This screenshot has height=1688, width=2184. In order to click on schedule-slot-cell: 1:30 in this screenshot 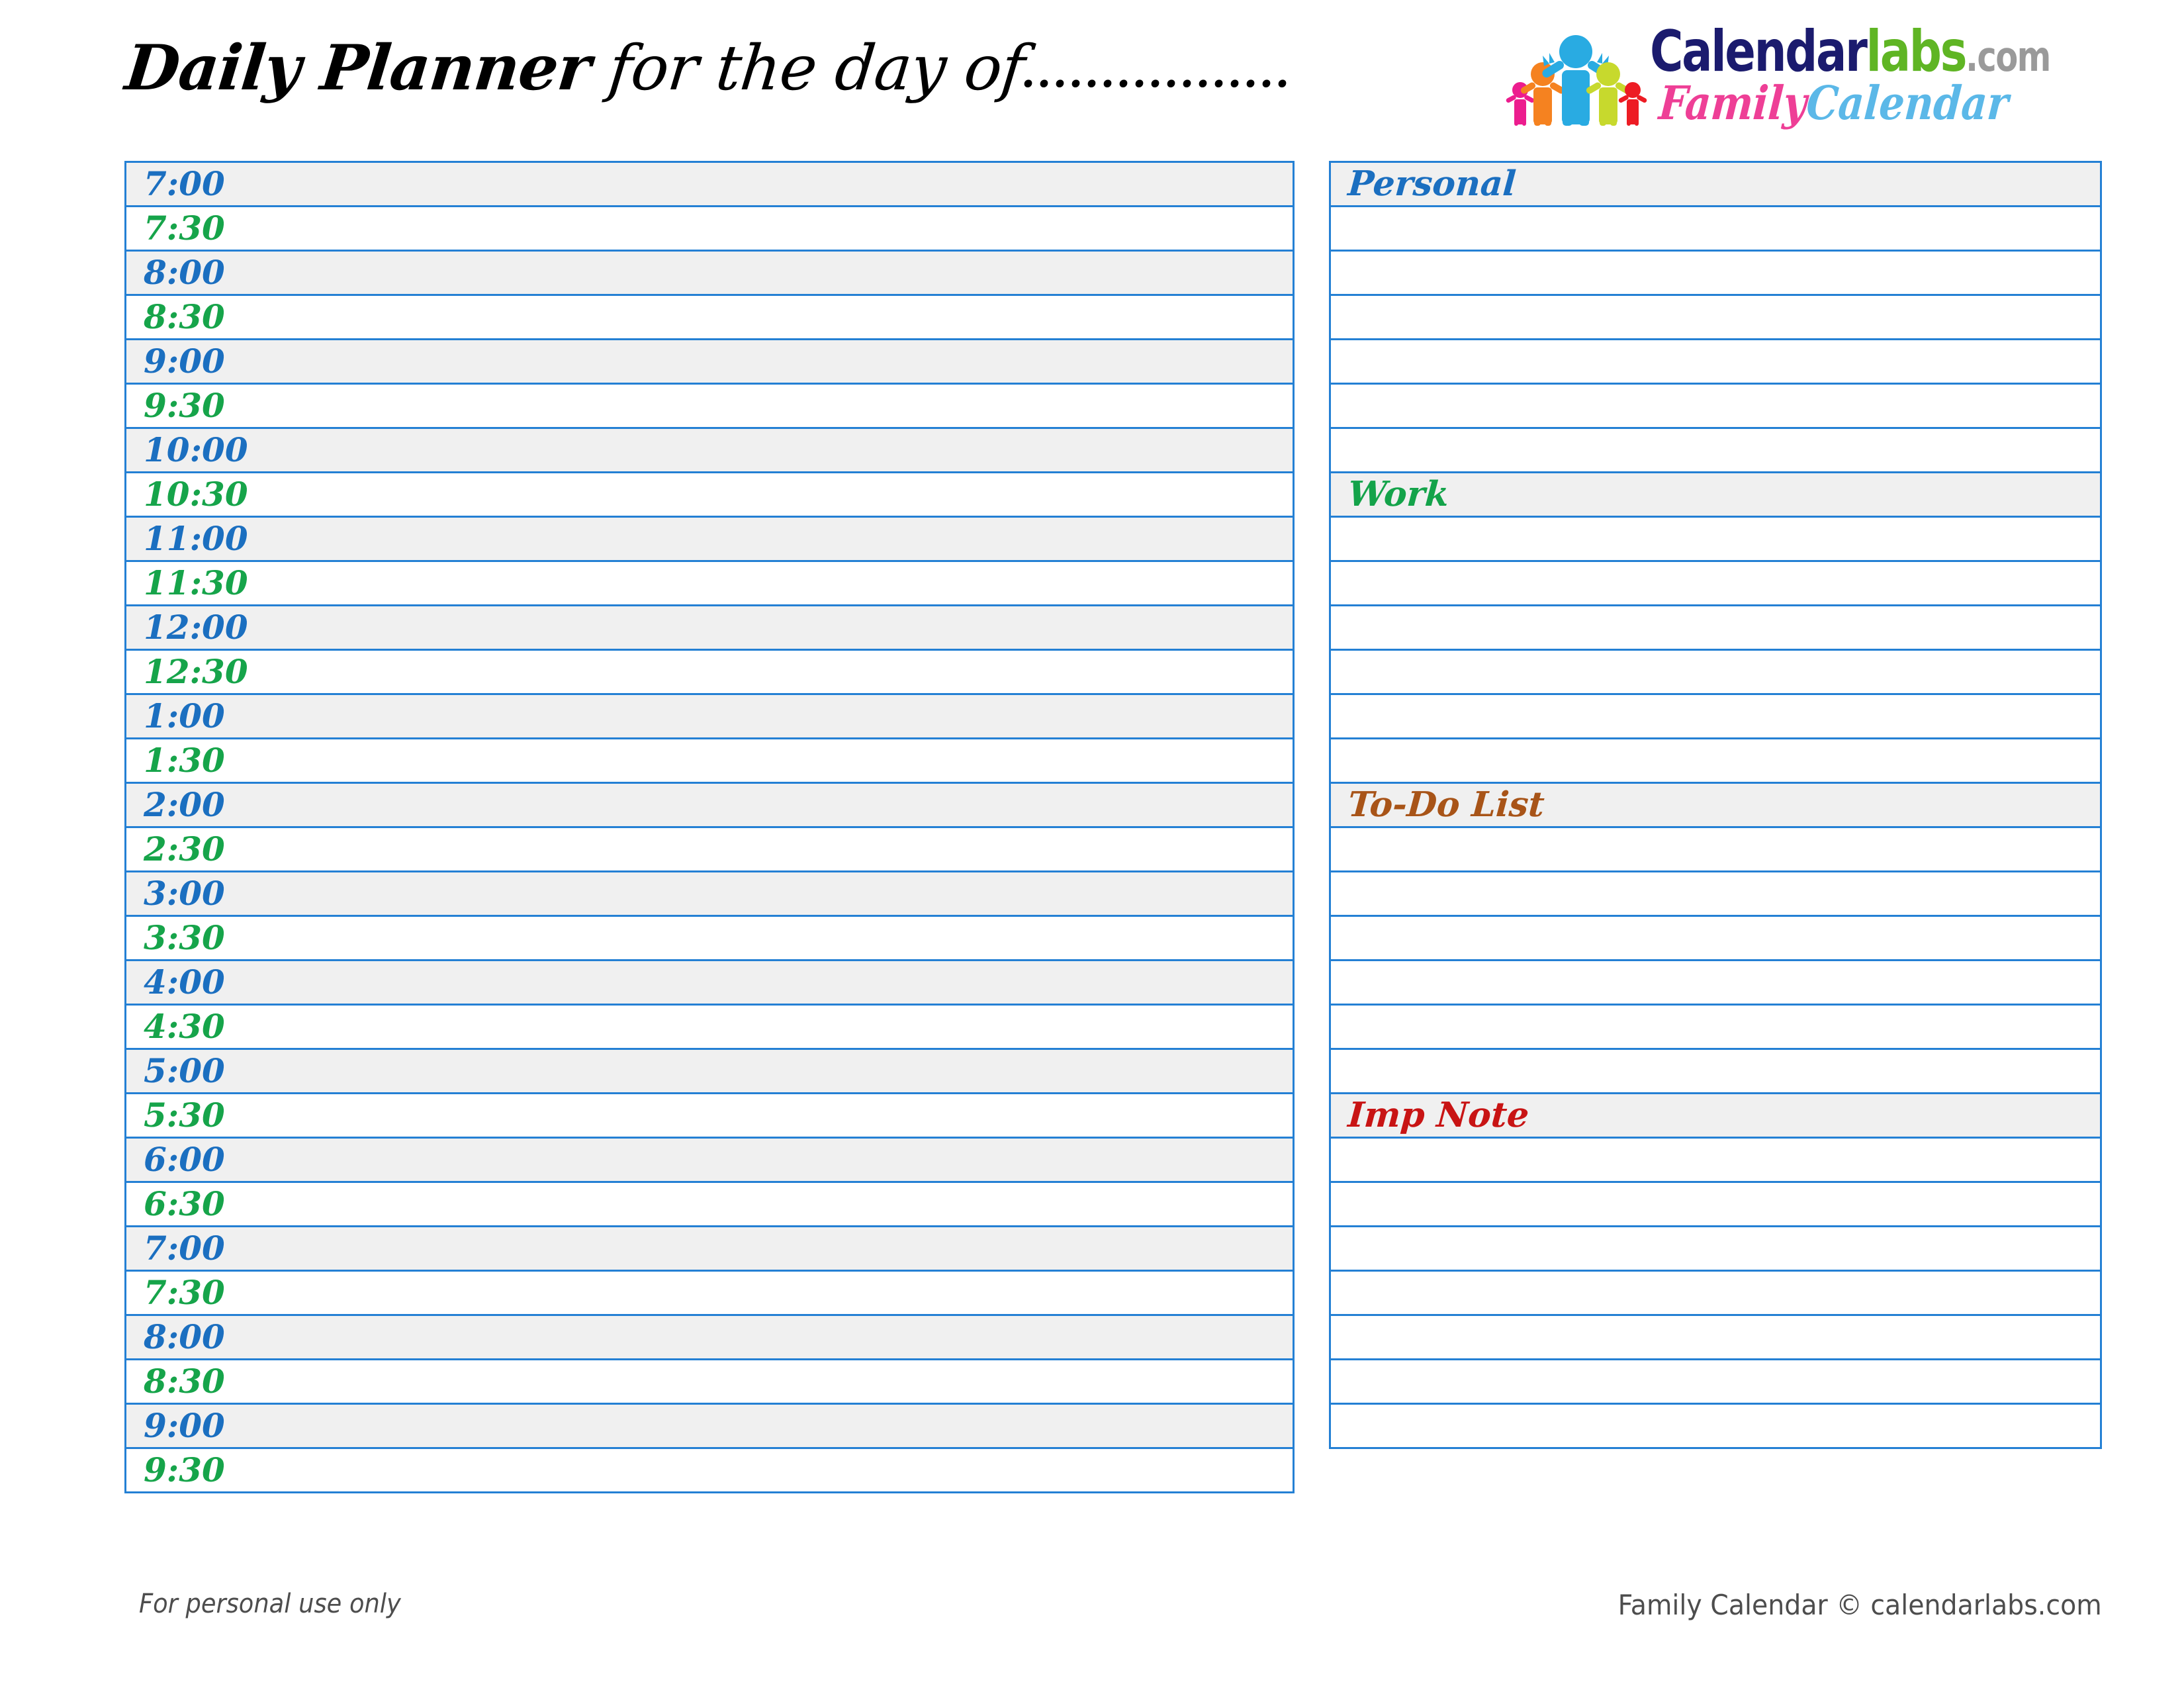, I will do `click(709, 760)`.